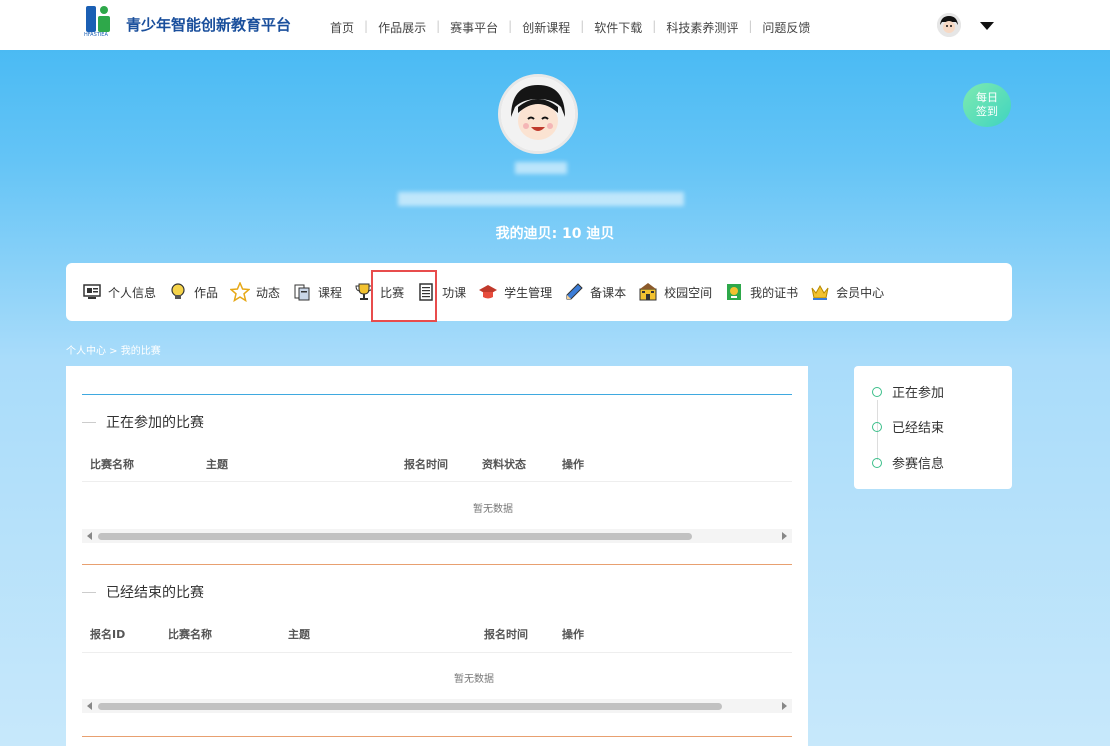 This screenshot has width=1110, height=746. What do you see at coordinates (474, 27) in the screenshot?
I see `menu-item-contests: 赛事平台` at bounding box center [474, 27].